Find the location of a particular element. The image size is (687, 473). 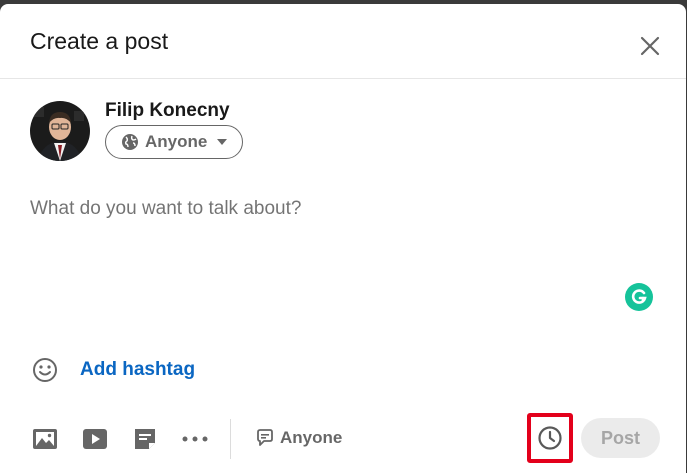

grammarly-icon is located at coordinates (639, 297).